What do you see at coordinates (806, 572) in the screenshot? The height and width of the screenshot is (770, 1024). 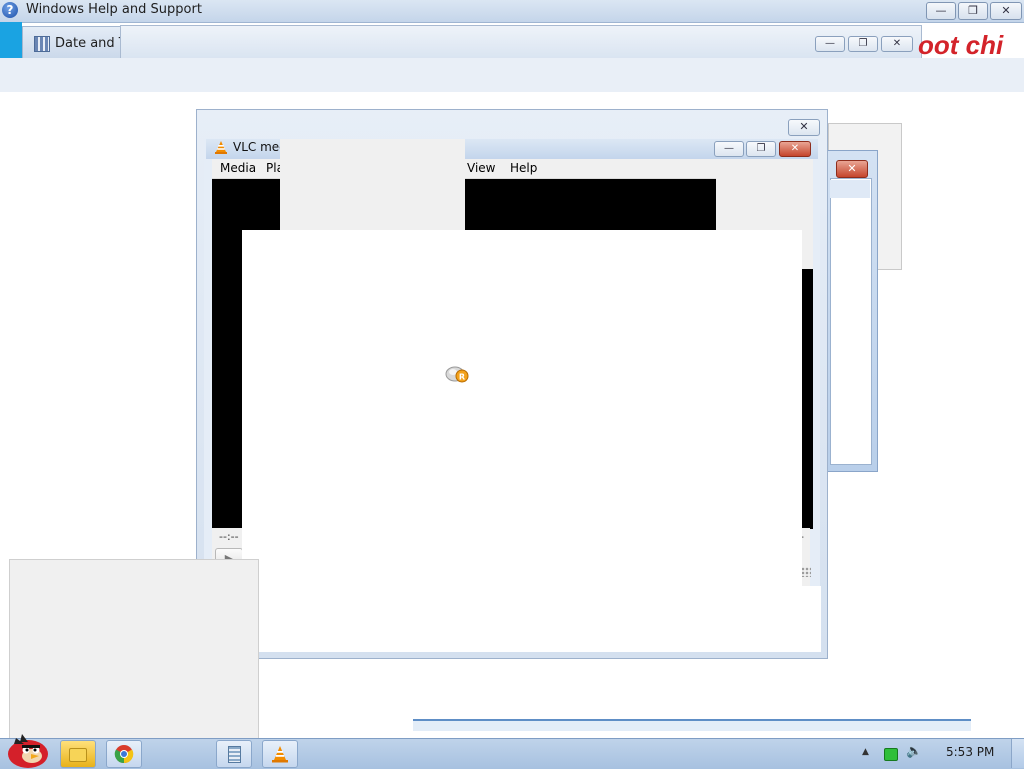 I see `resize-grip-icon` at bounding box center [806, 572].